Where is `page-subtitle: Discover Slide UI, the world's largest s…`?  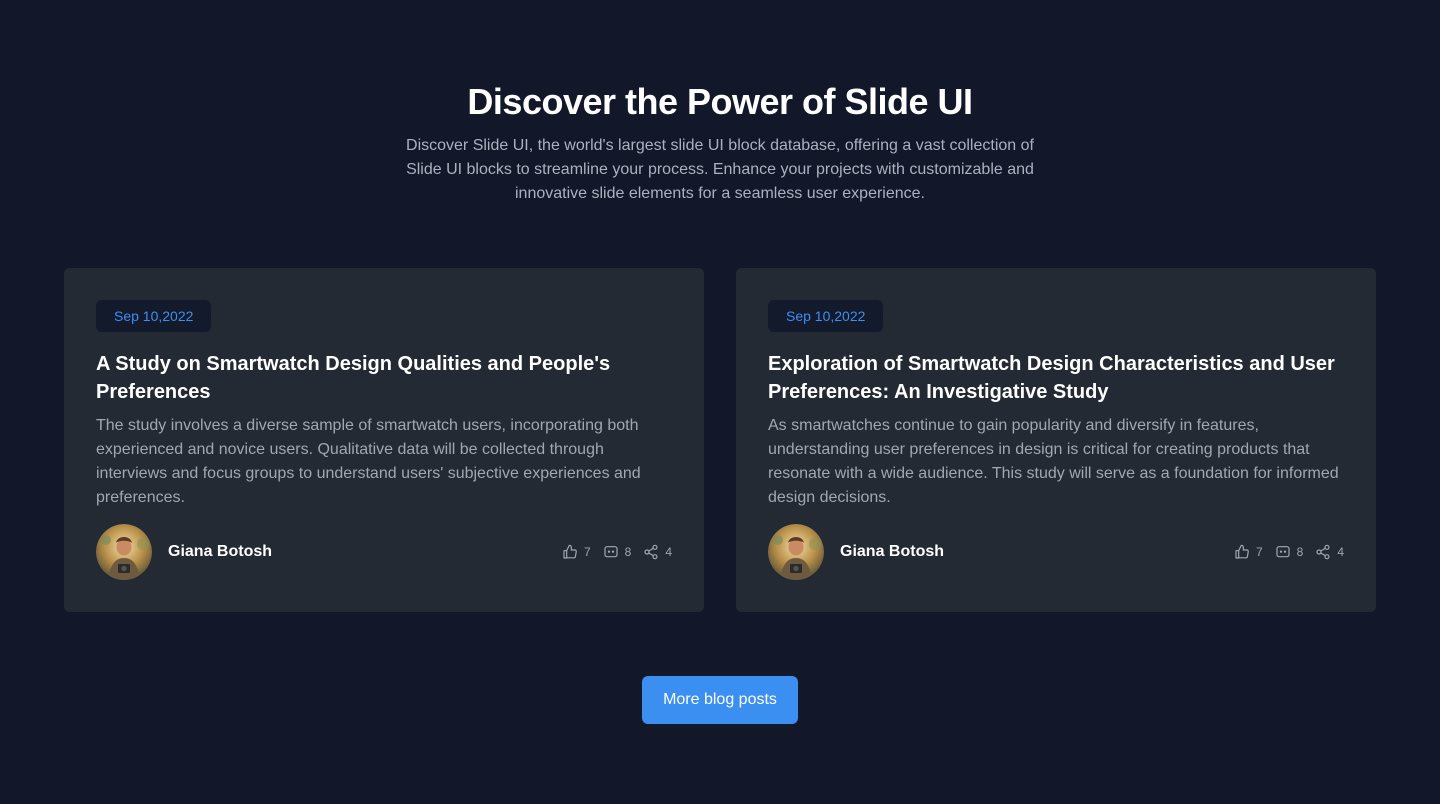 page-subtitle: Discover Slide UI, the world's largest s… is located at coordinates (720, 169).